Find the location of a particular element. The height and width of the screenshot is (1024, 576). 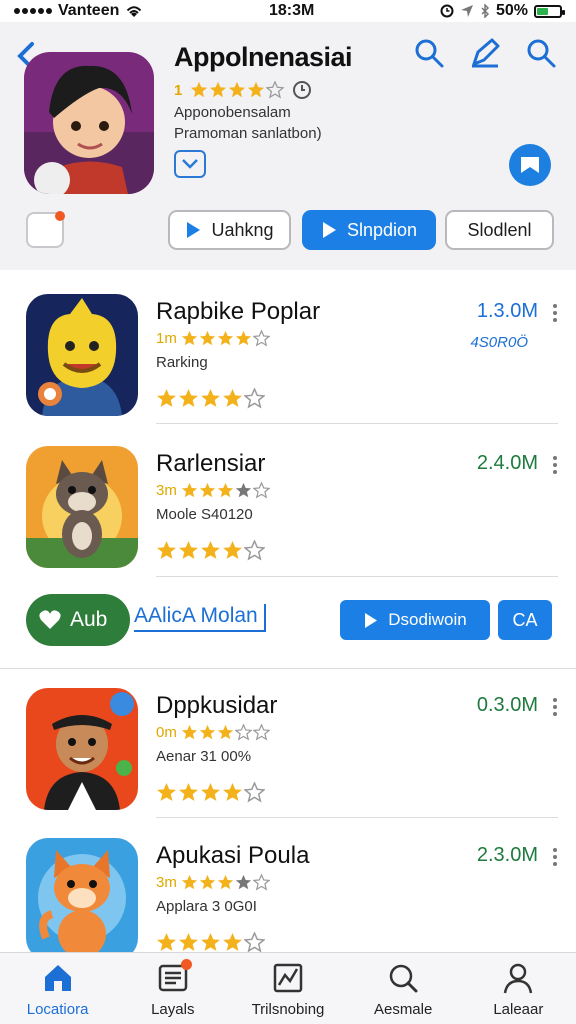

bookmark-icon is located at coordinates (530, 165).